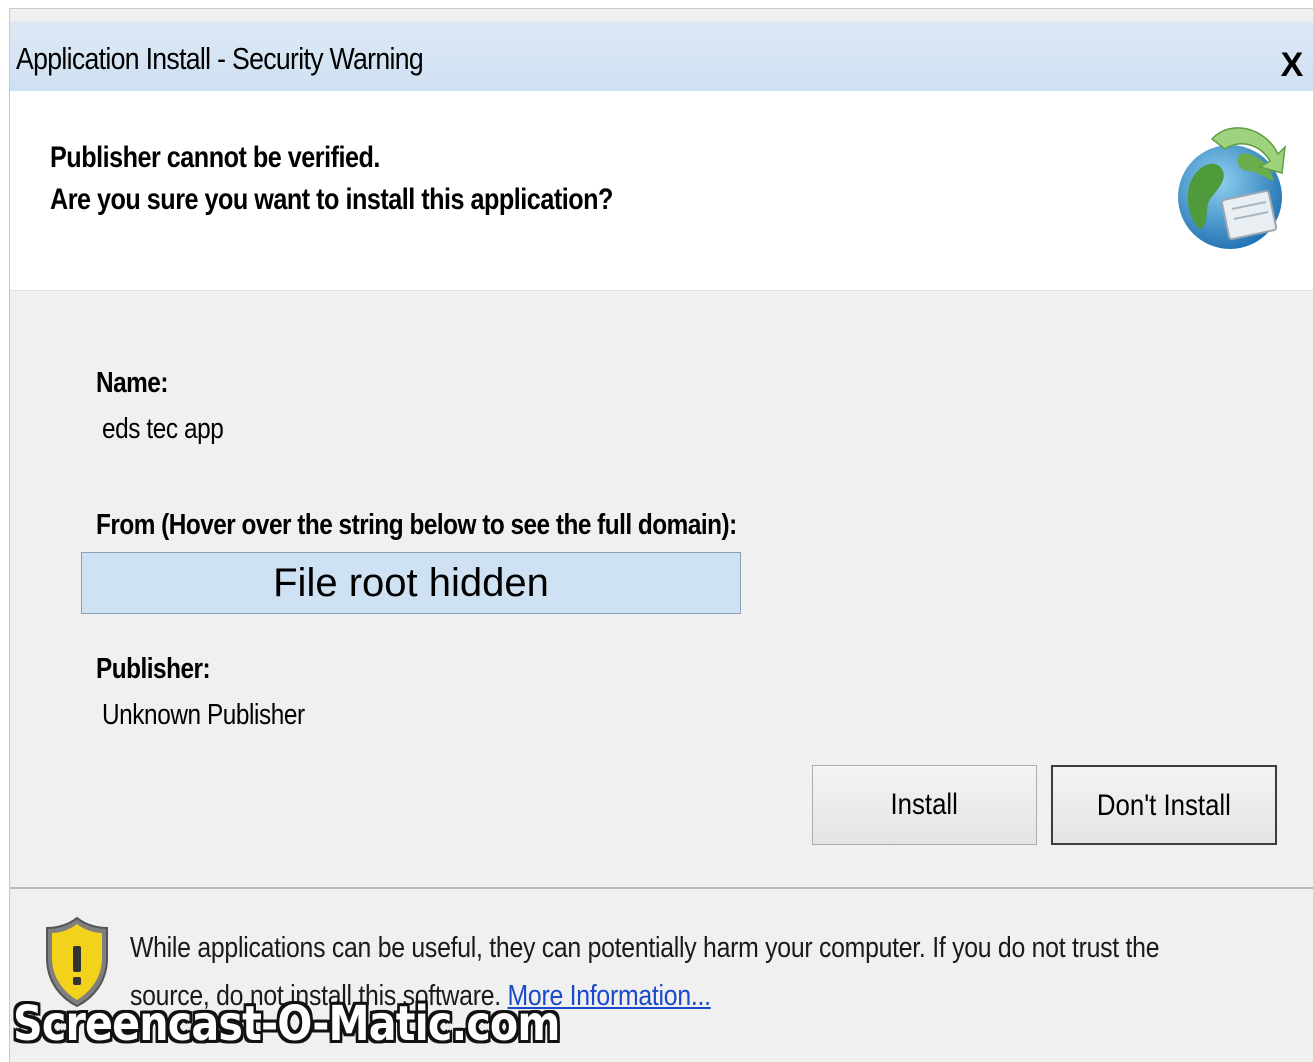 This screenshot has height=1062, width=1313. I want to click on name-value: eds tec app, so click(163, 429).